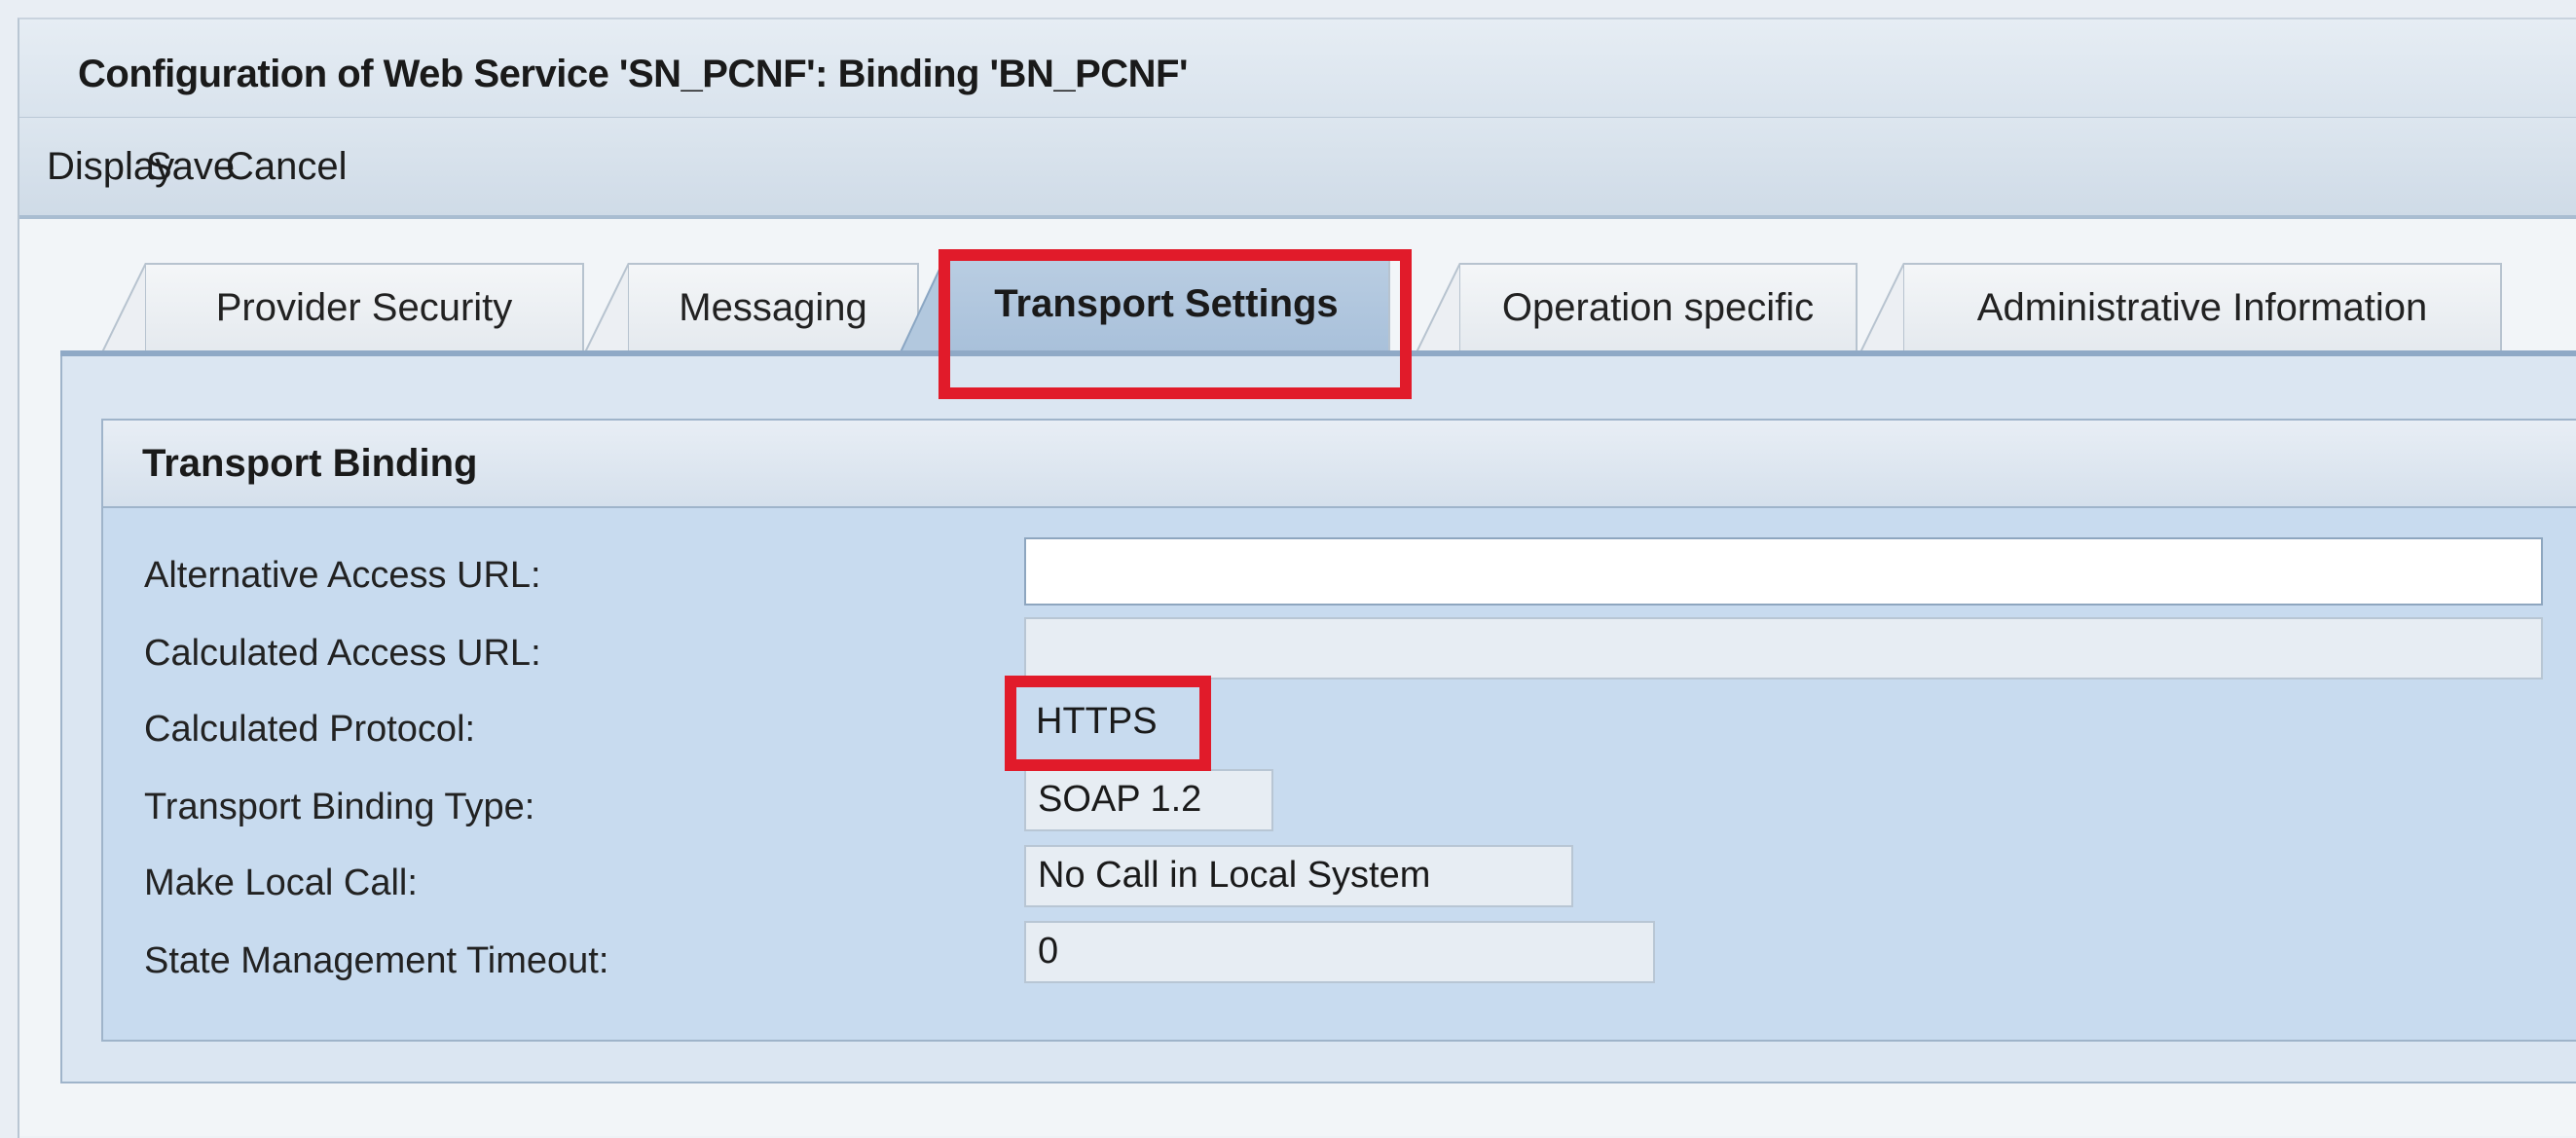 The image size is (2576, 1138). I want to click on make-local-call-field: No Call in Local System, so click(1298, 876).